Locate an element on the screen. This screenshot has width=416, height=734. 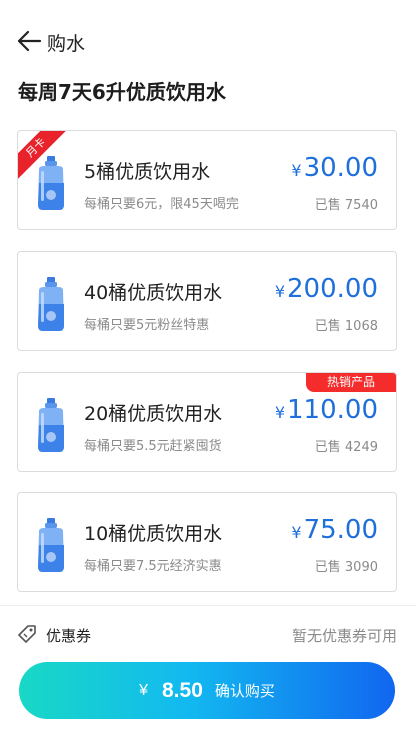
price-value: 30.00 is located at coordinates (340, 168).